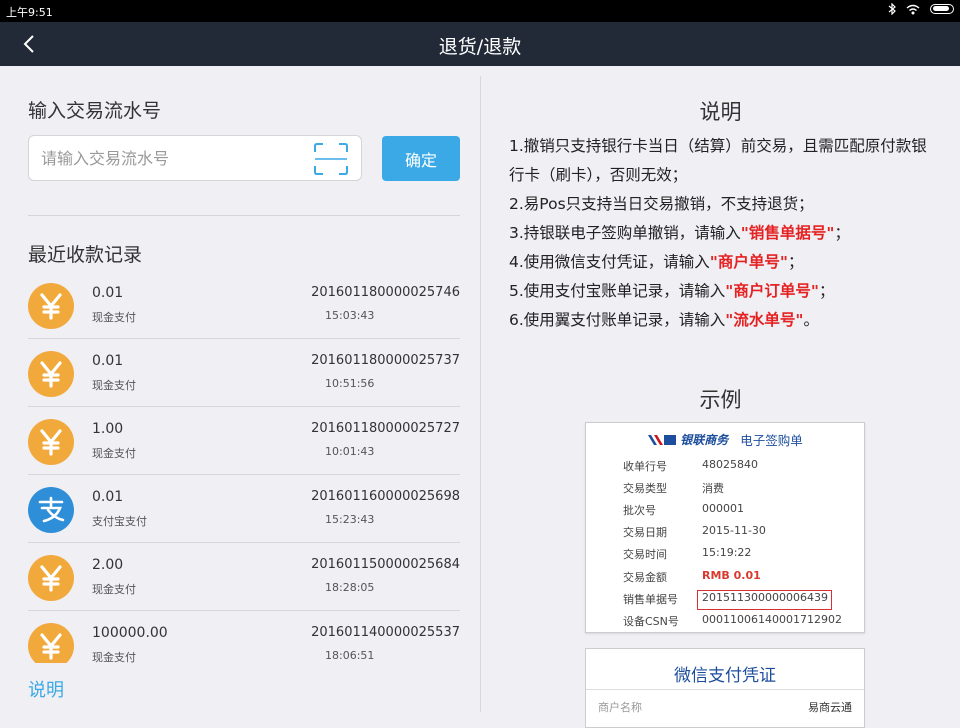 The height and width of the screenshot is (728, 960). I want to click on note-highlight: "销售单据号", so click(787, 233).